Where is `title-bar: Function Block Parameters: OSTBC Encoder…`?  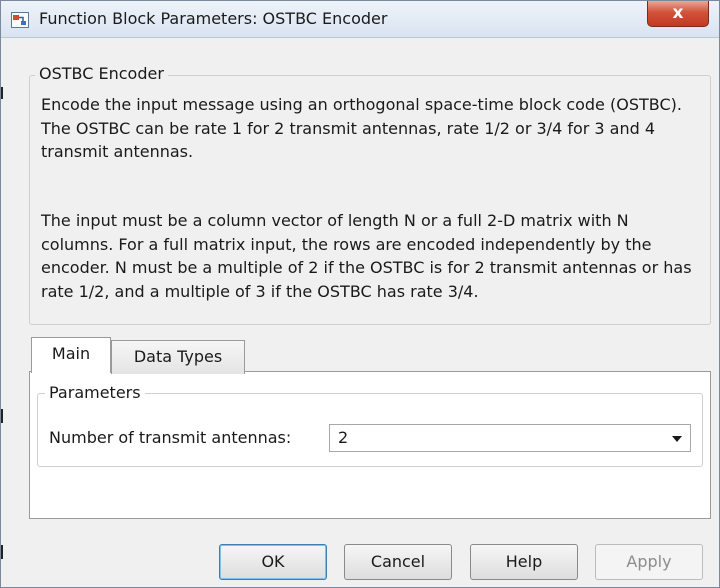 title-bar: Function Block Parameters: OSTBC Encoder… is located at coordinates (360, 19).